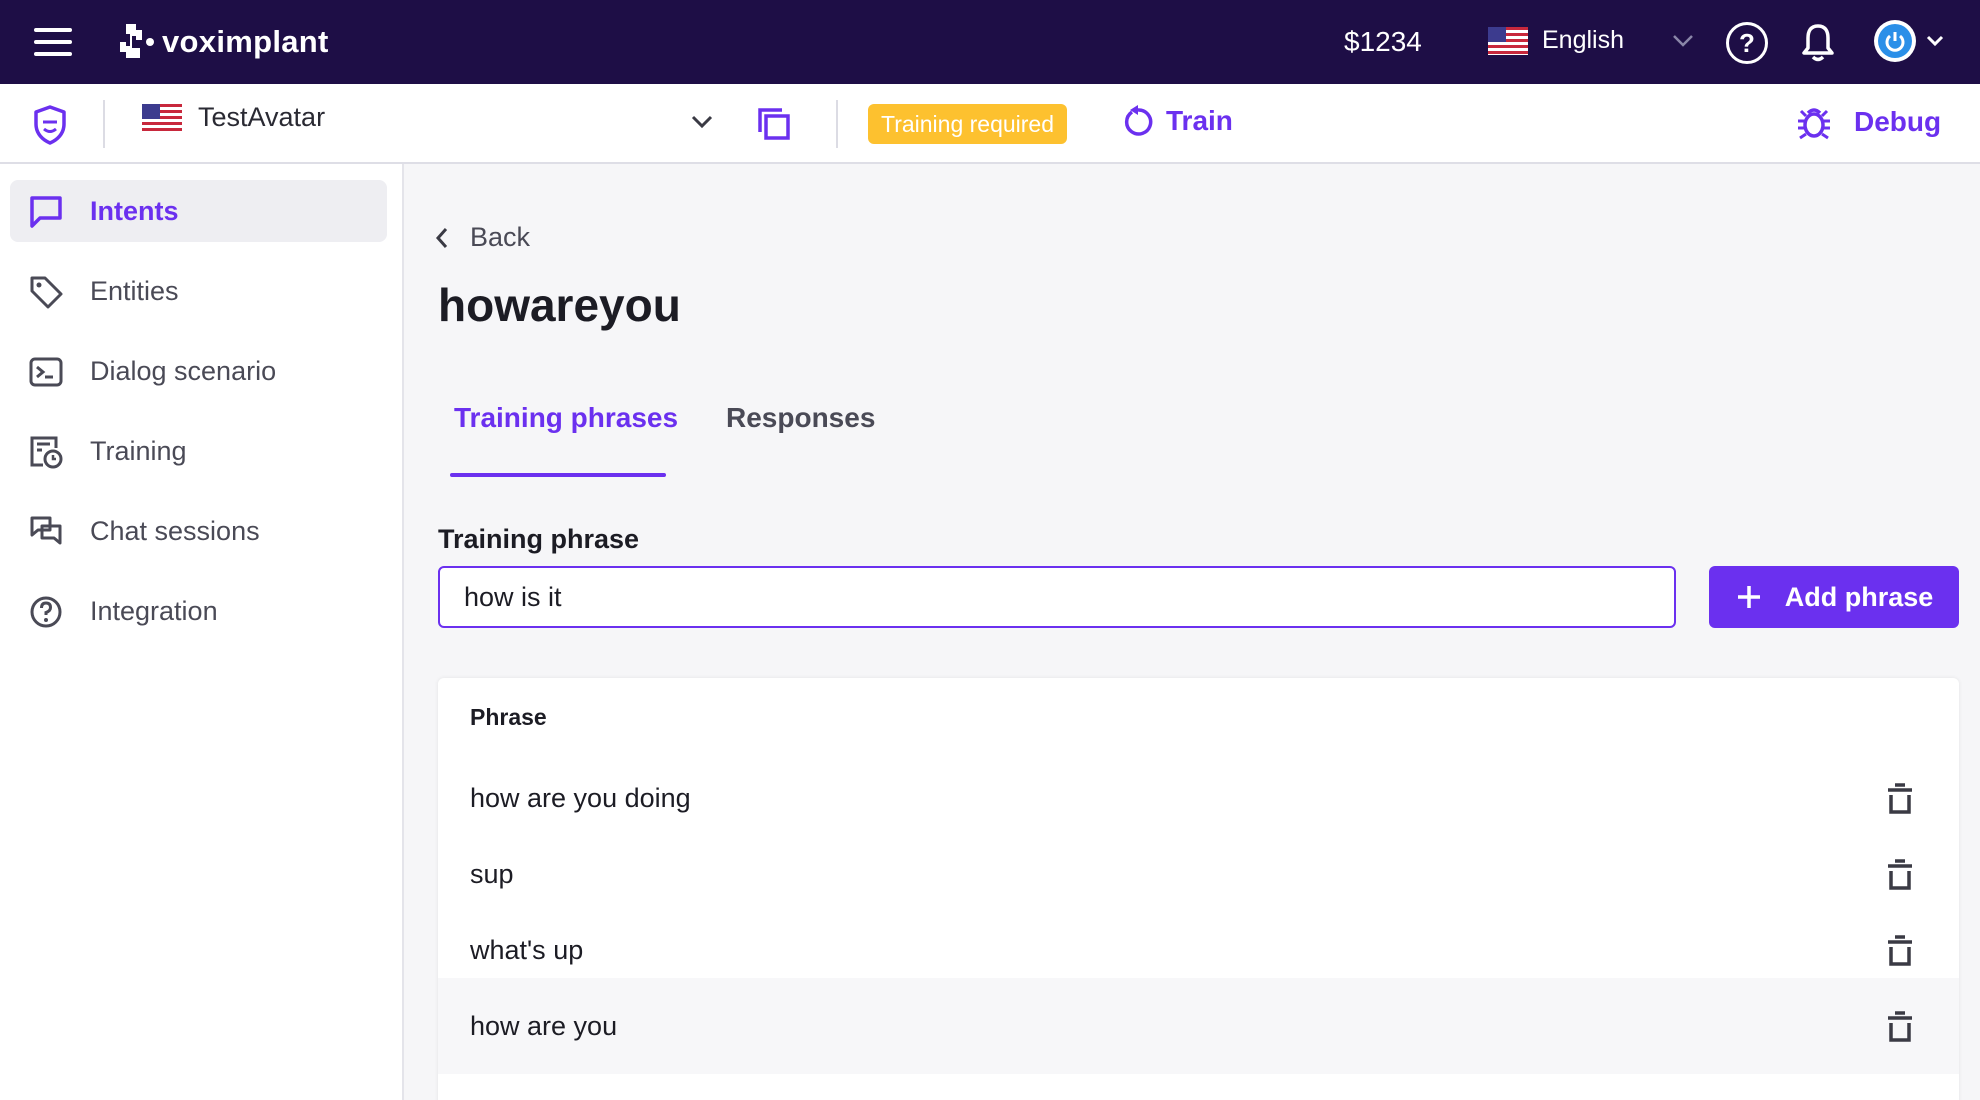 This screenshot has height=1100, width=1980. What do you see at coordinates (46, 372) in the screenshot?
I see `terminal-icon` at bounding box center [46, 372].